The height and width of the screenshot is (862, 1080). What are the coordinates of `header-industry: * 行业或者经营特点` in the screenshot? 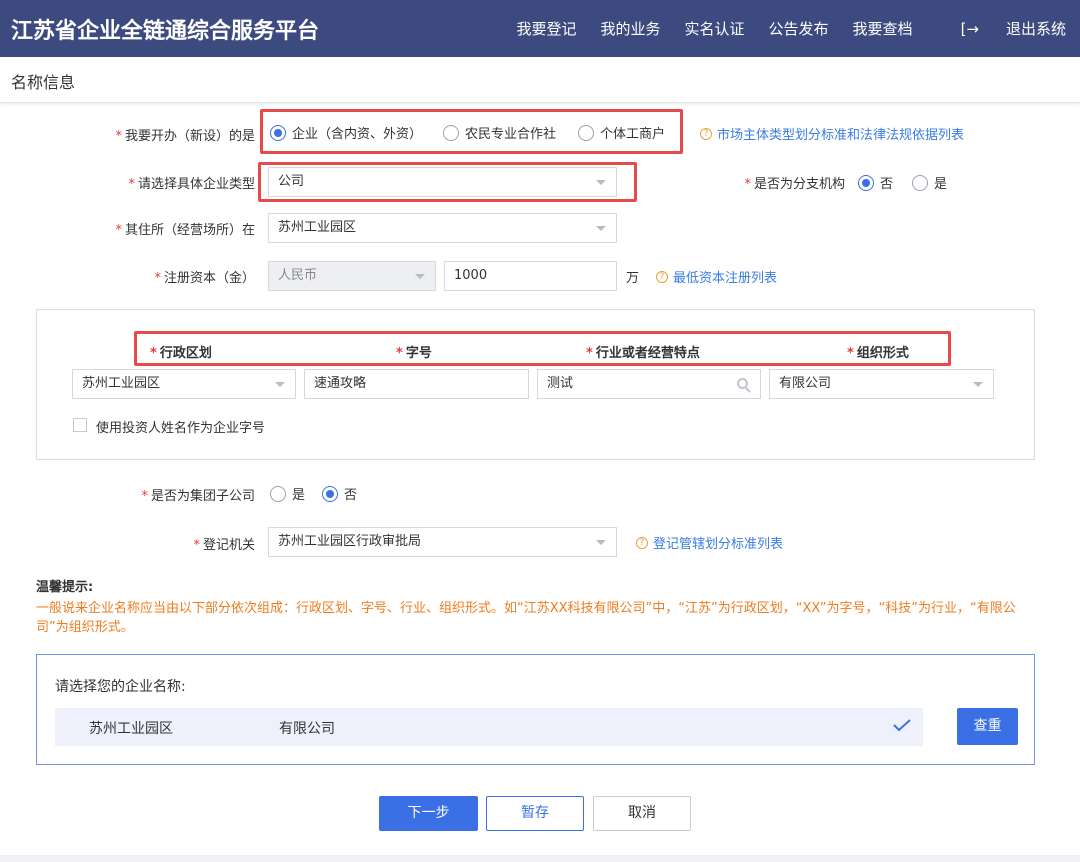 It's located at (643, 353).